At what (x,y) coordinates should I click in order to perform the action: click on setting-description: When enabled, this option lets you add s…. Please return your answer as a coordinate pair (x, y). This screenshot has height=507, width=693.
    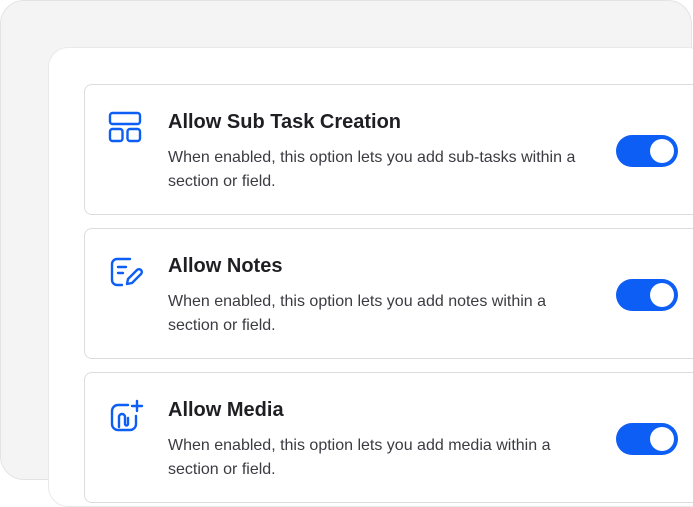
    Looking at the image, I should click on (372, 169).